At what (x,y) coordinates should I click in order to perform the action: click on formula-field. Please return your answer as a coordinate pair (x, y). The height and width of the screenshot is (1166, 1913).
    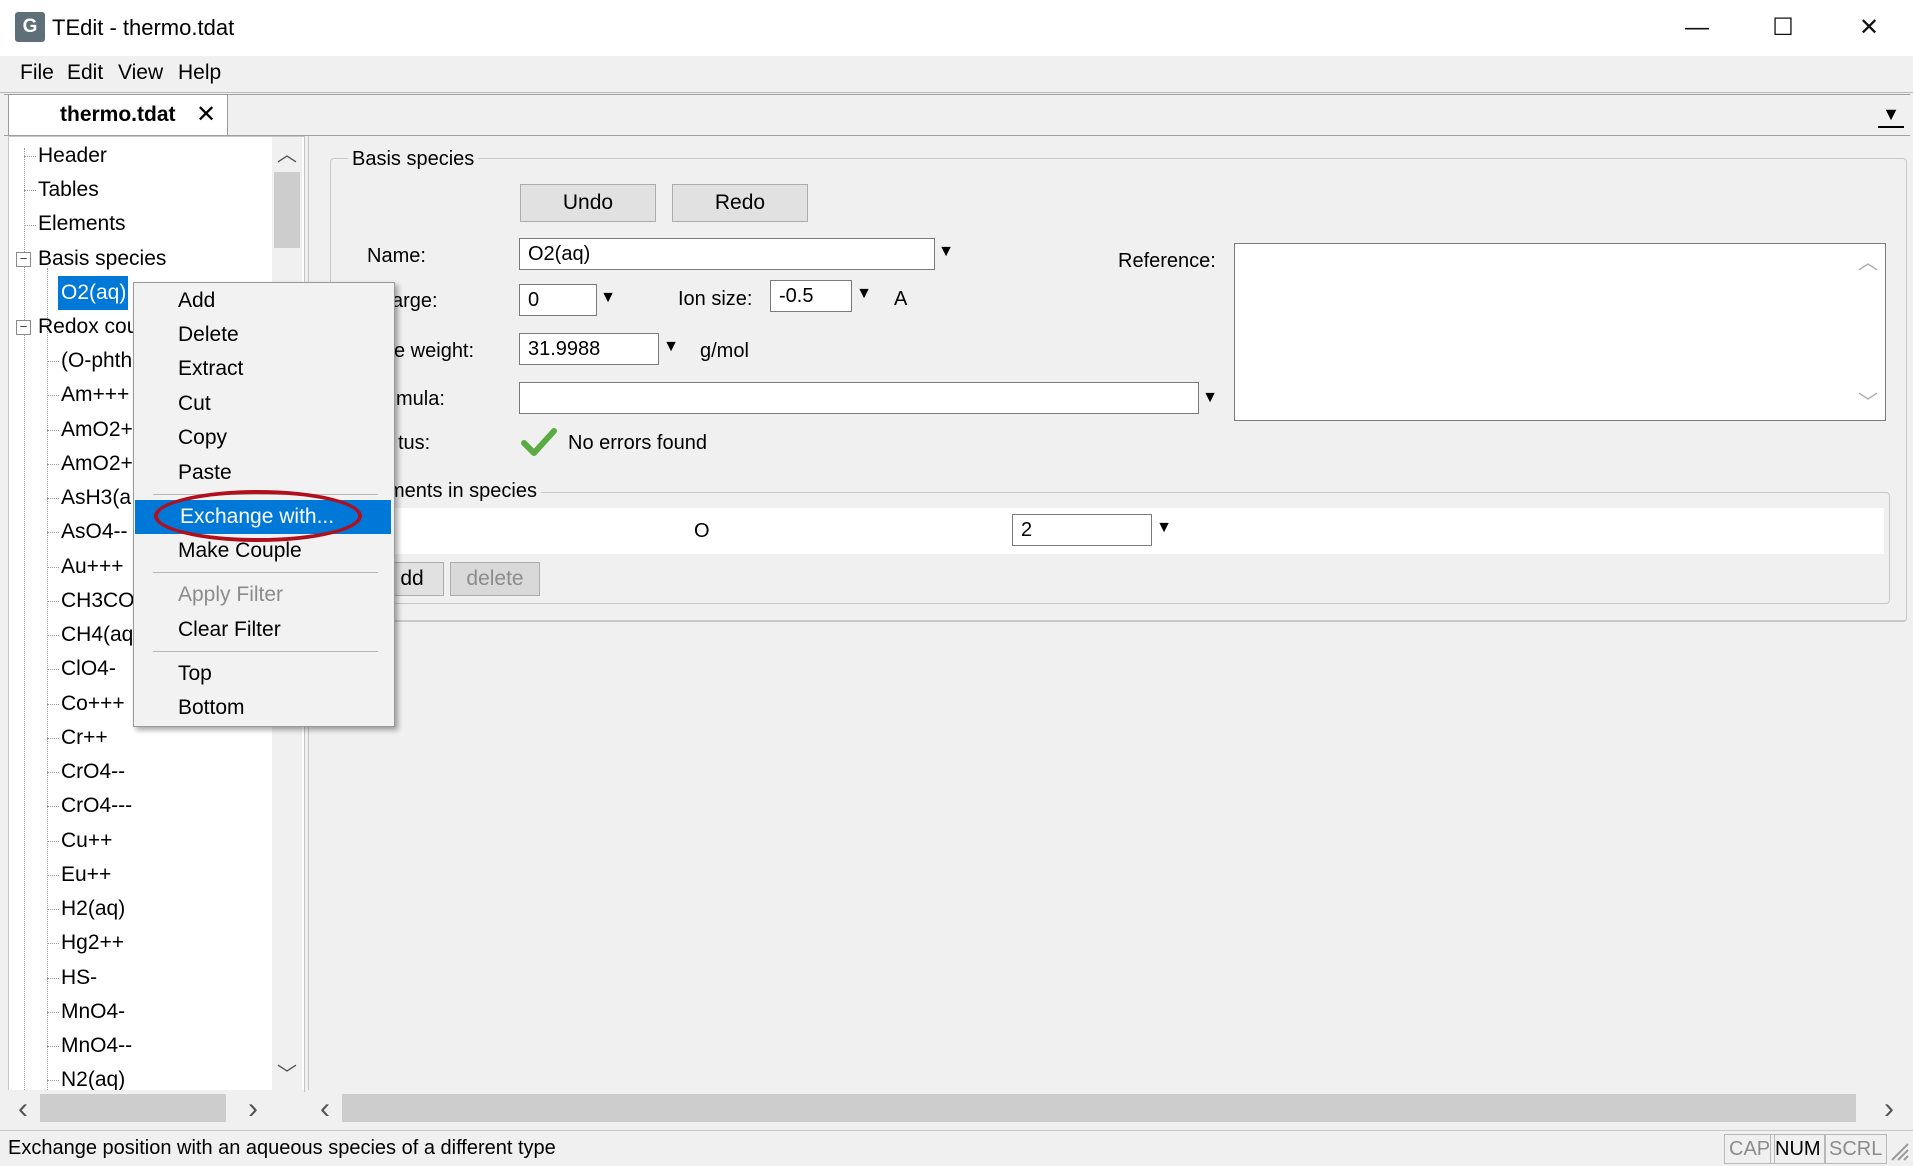
    Looking at the image, I should click on (859, 398).